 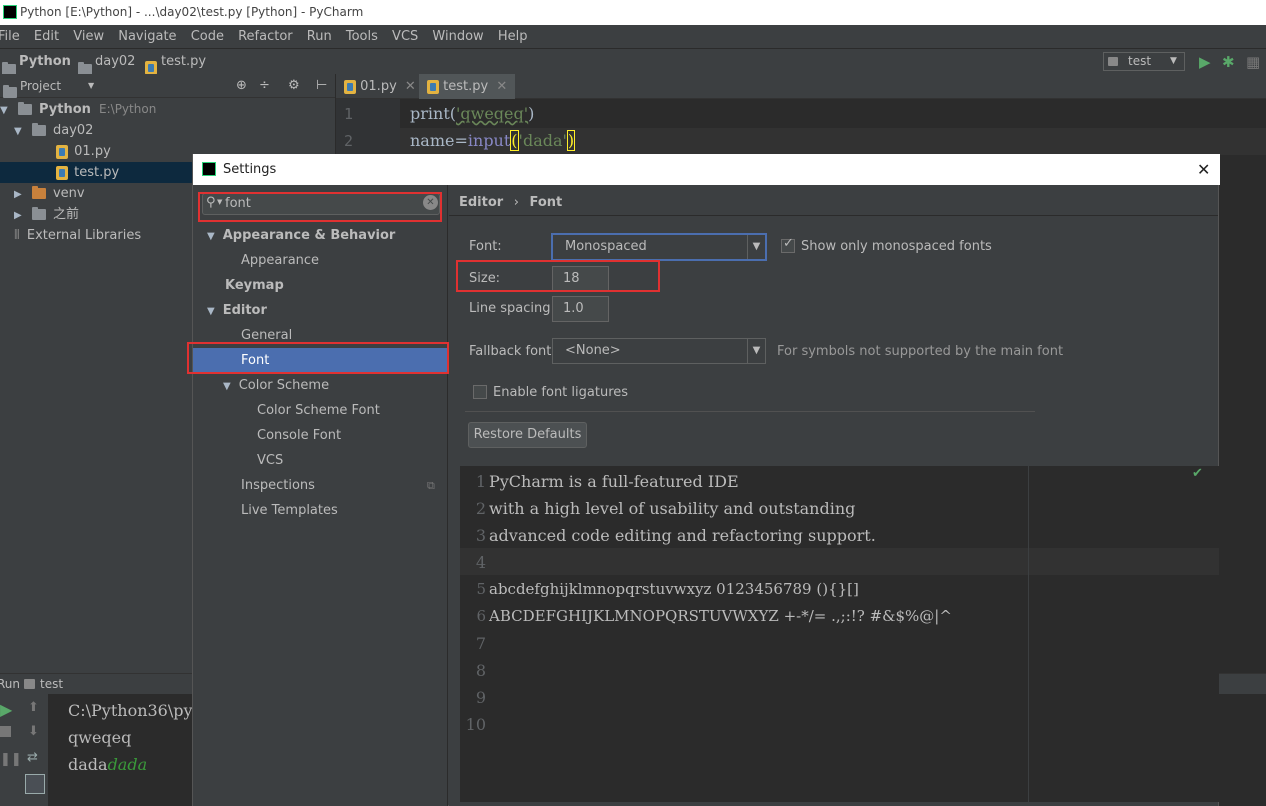 What do you see at coordinates (362, 36) in the screenshot?
I see `menu-tools: Tools` at bounding box center [362, 36].